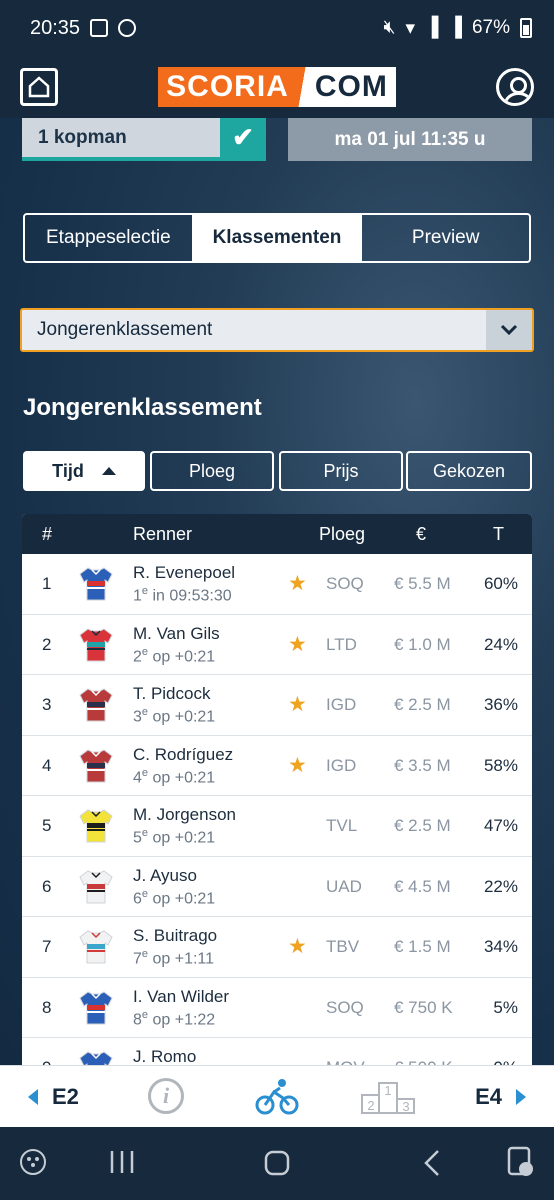  Describe the element at coordinates (47, 886) in the screenshot. I see `rank-number: 6` at that location.